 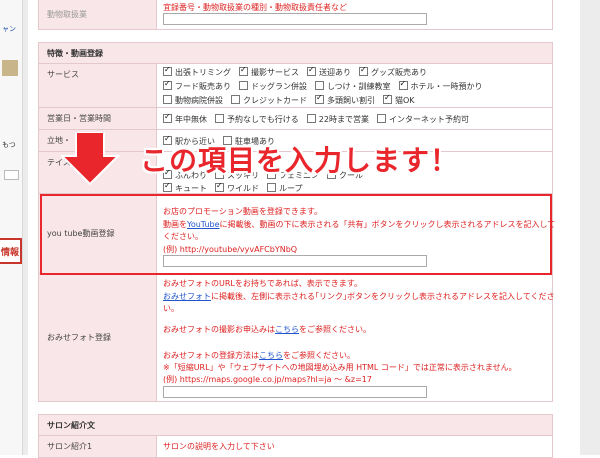 I want to click on taste-options-row2: キュート ワイルド ループ, so click(x=237, y=187).